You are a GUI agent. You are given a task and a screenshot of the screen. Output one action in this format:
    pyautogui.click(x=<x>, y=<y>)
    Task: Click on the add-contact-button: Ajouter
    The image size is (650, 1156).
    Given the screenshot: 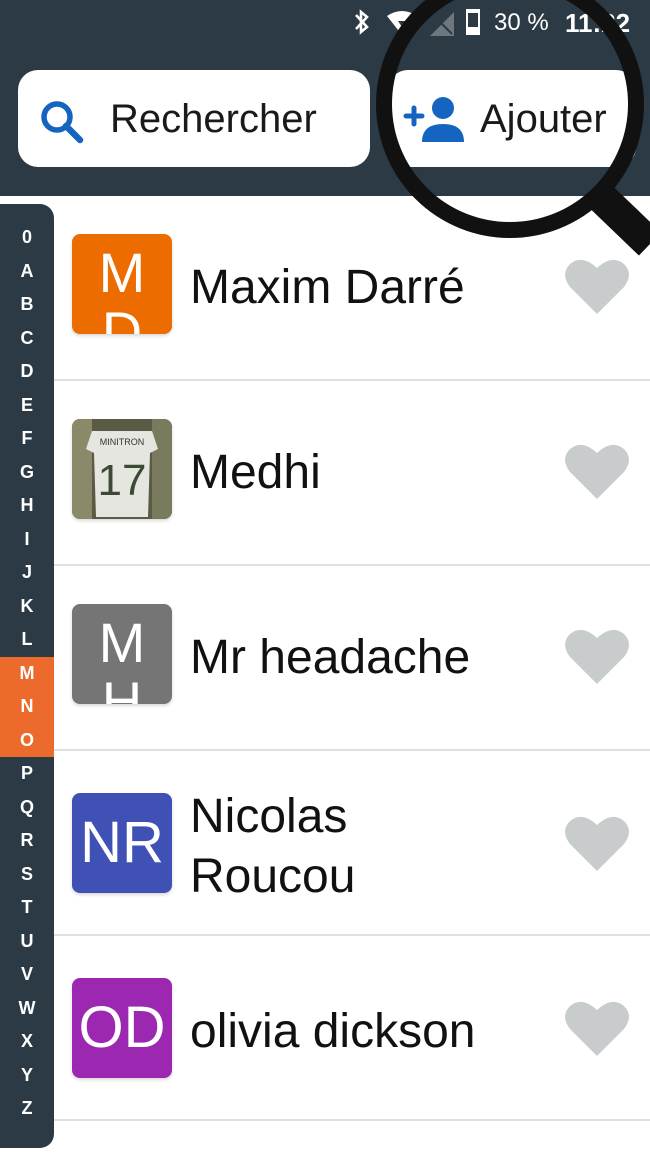 What is the action you would take?
    pyautogui.click(x=512, y=118)
    